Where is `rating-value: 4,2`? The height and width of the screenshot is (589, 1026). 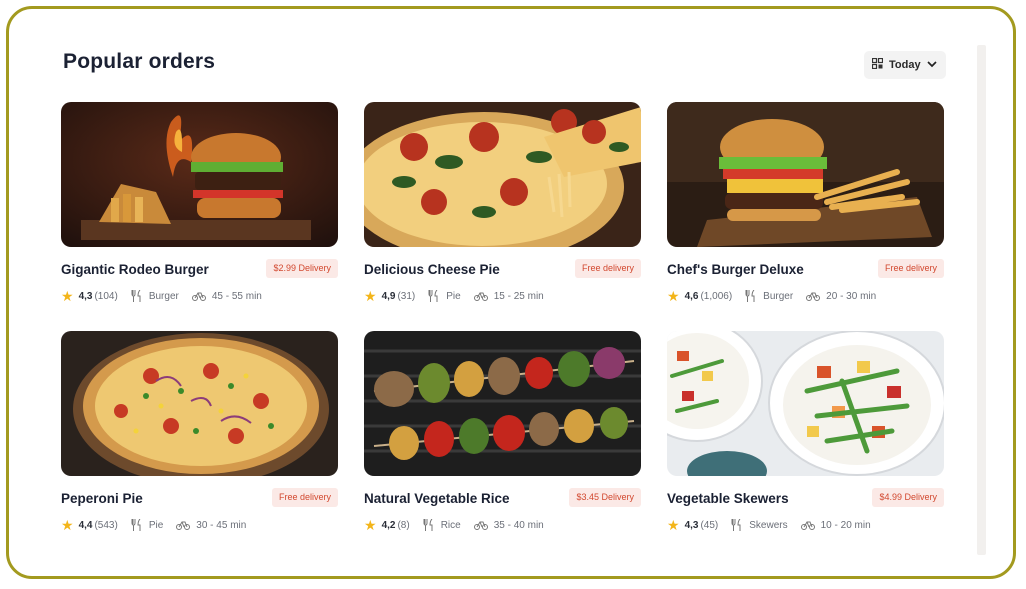
rating-value: 4,2 is located at coordinates (388, 525).